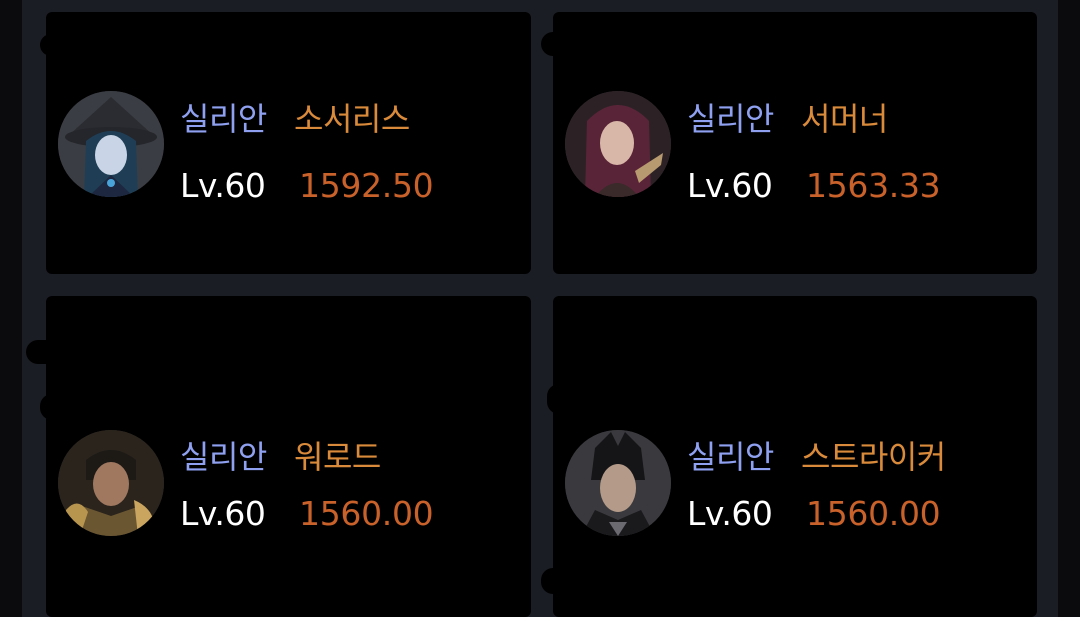 Image resolution: width=1080 pixels, height=617 pixels. Describe the element at coordinates (873, 185) in the screenshot. I see `item-level: 1563.33` at that location.